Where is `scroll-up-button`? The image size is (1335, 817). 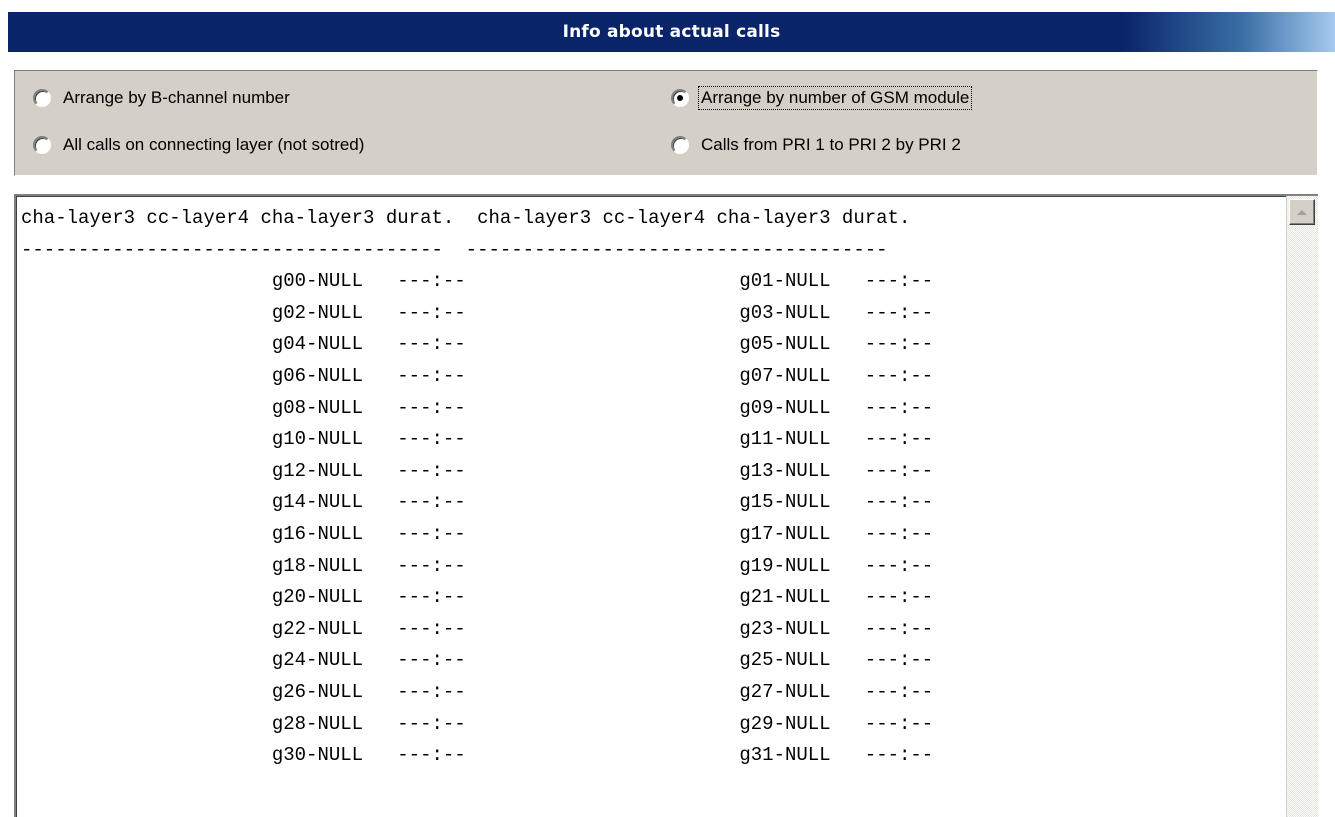 scroll-up-button is located at coordinates (1302, 212).